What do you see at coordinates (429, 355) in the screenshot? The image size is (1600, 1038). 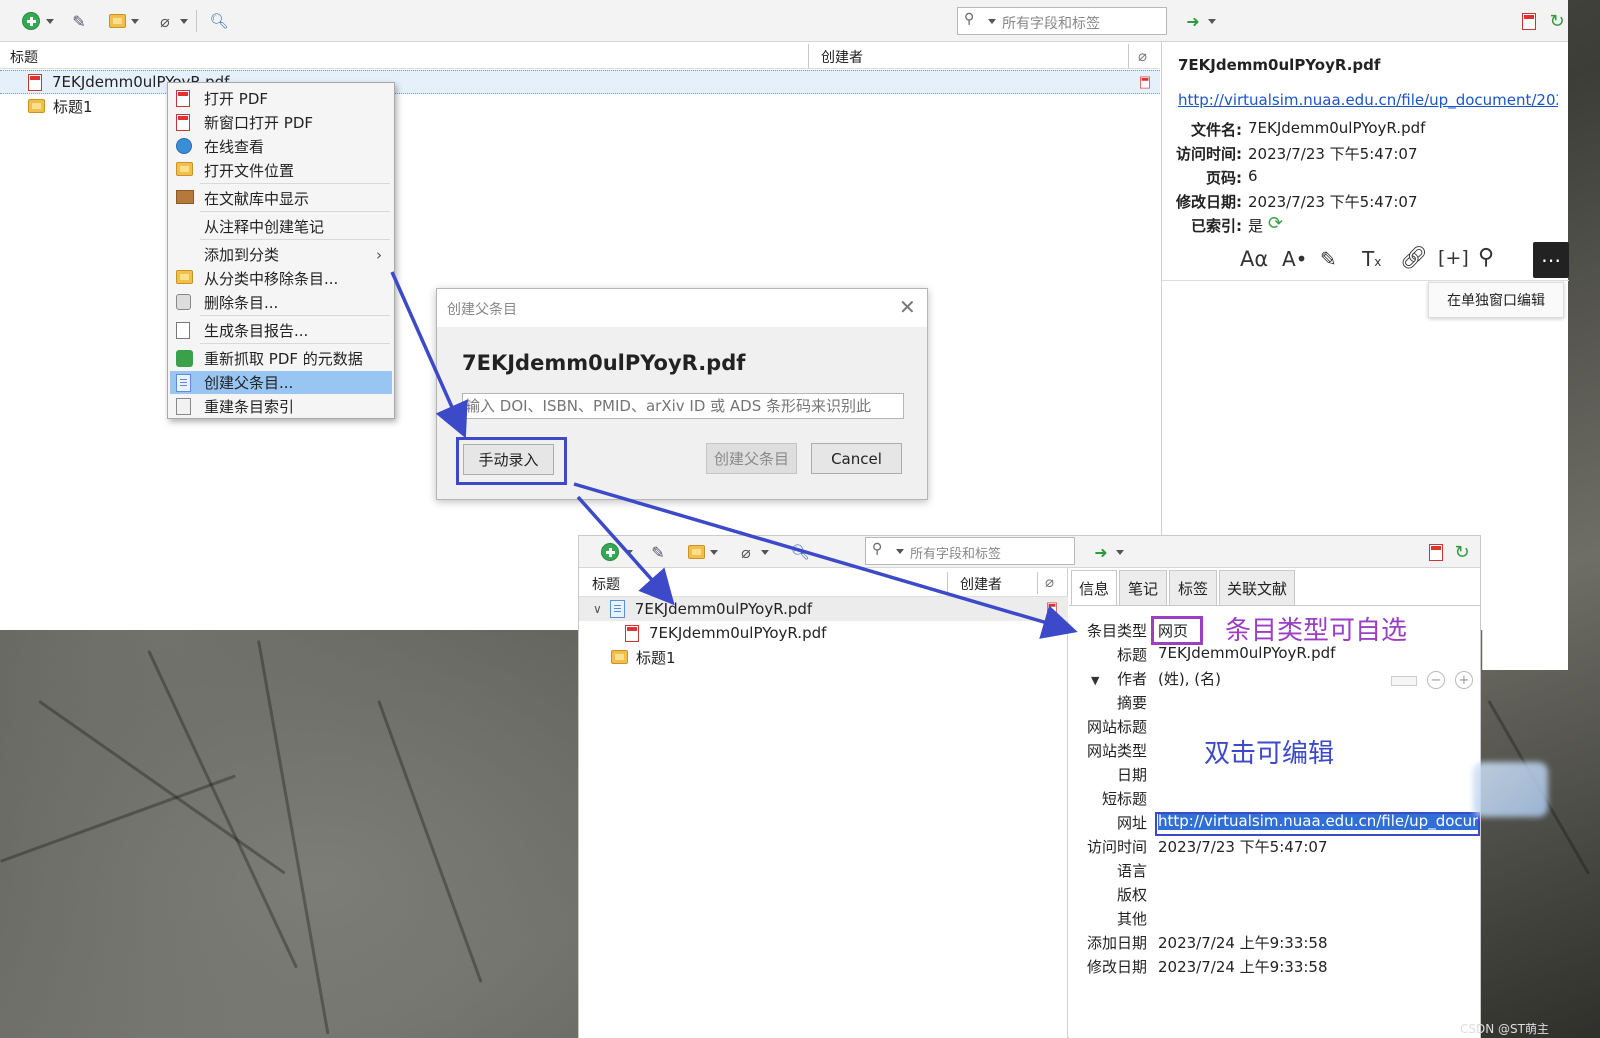 I see `arrow-menu-to-dialog` at bounding box center [429, 355].